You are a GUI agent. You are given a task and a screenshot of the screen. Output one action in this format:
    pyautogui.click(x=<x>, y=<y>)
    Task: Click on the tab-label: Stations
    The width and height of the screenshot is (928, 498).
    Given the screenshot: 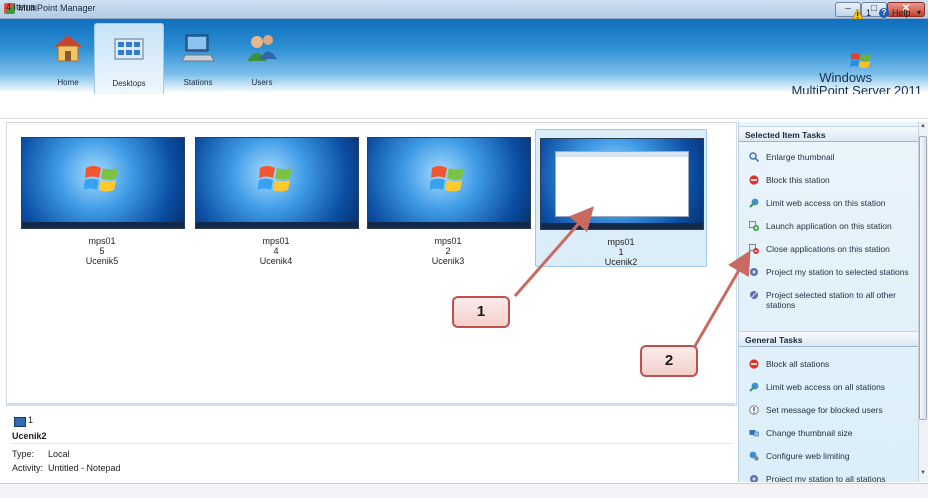 What is the action you would take?
    pyautogui.click(x=198, y=82)
    